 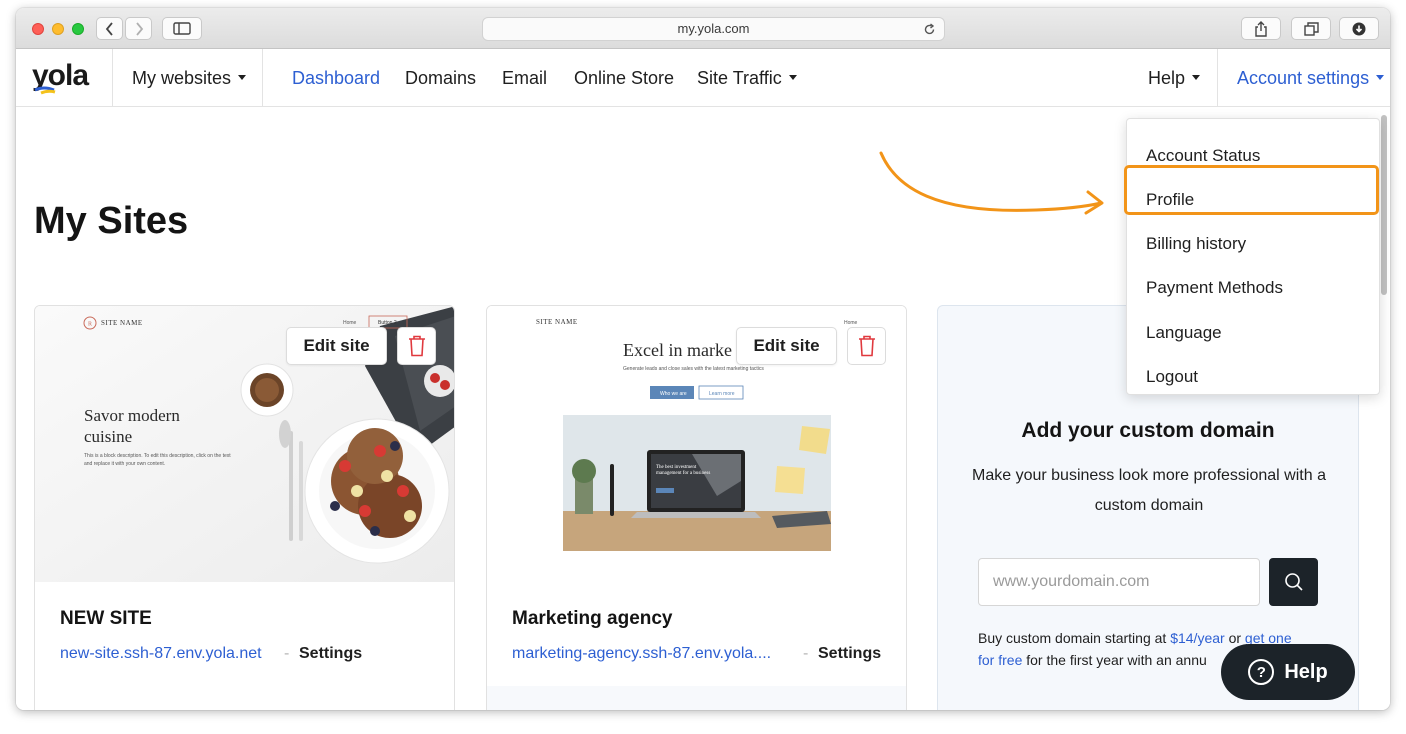 What do you see at coordinates (440, 78) in the screenshot?
I see `nav-domains: Domains` at bounding box center [440, 78].